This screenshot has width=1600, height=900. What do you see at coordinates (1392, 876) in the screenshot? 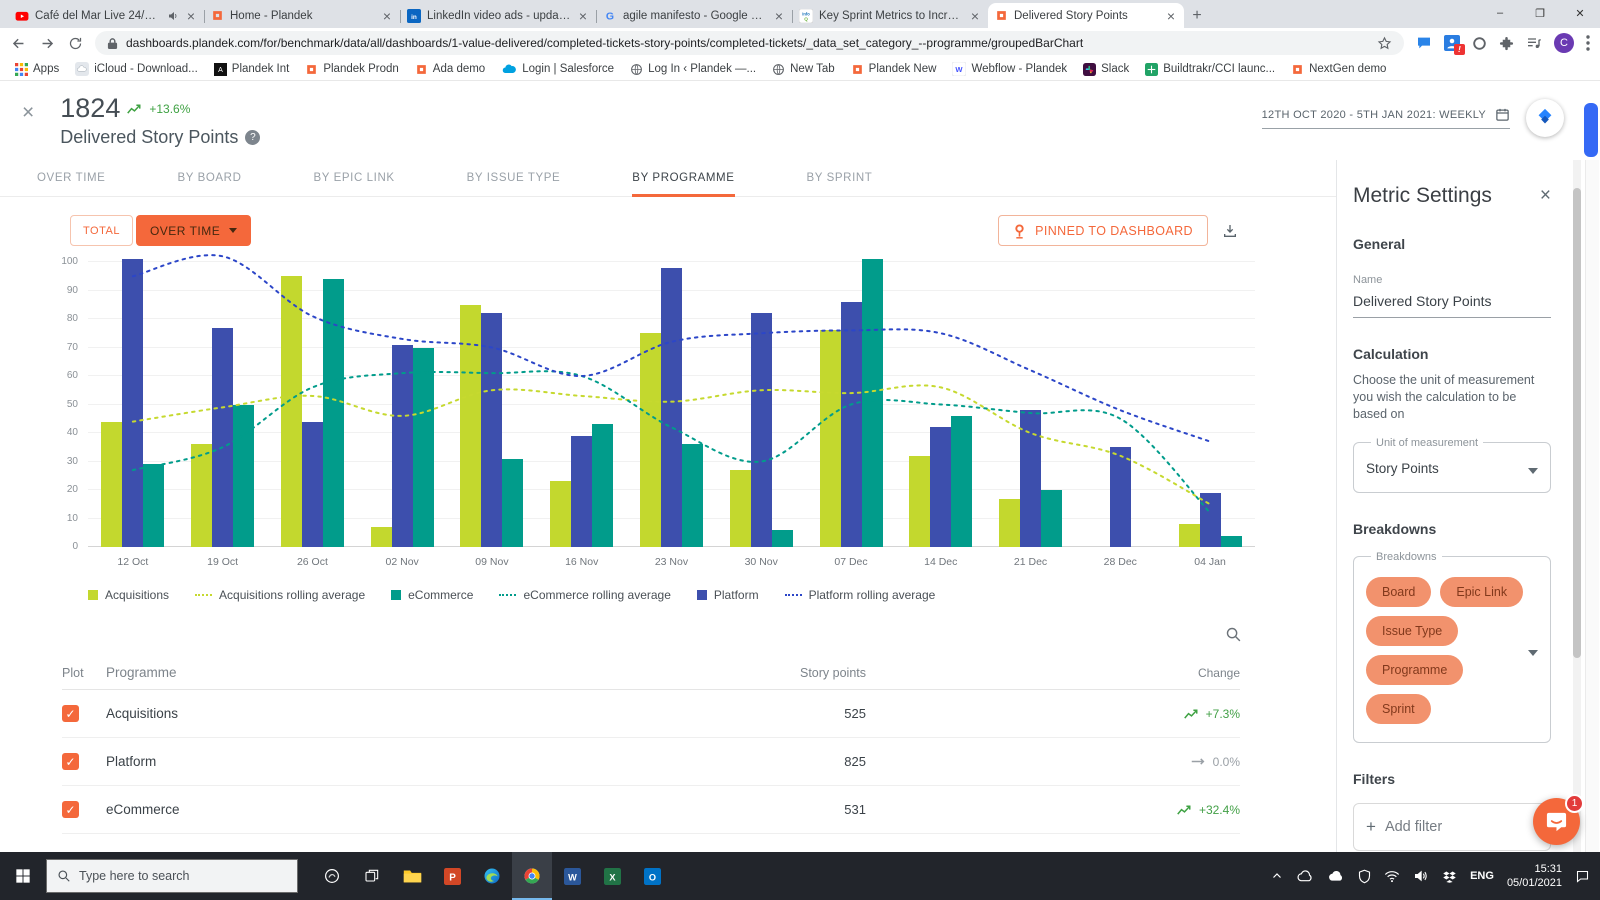
I see `tray-wifi` at bounding box center [1392, 876].